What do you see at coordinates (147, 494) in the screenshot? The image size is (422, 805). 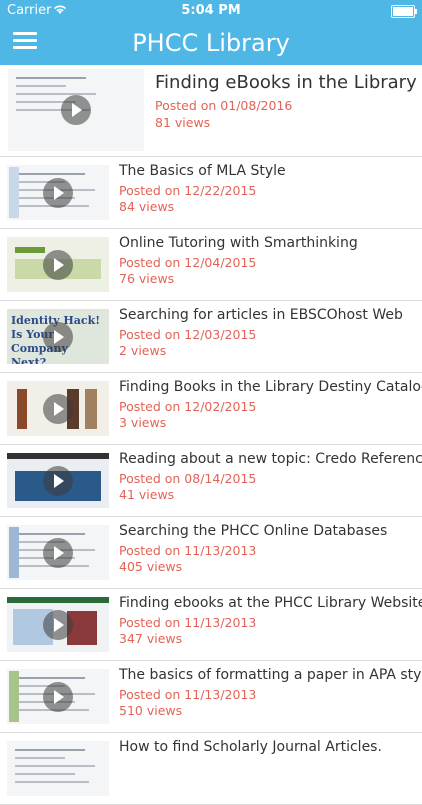 I see `video-views: 41 views` at bounding box center [147, 494].